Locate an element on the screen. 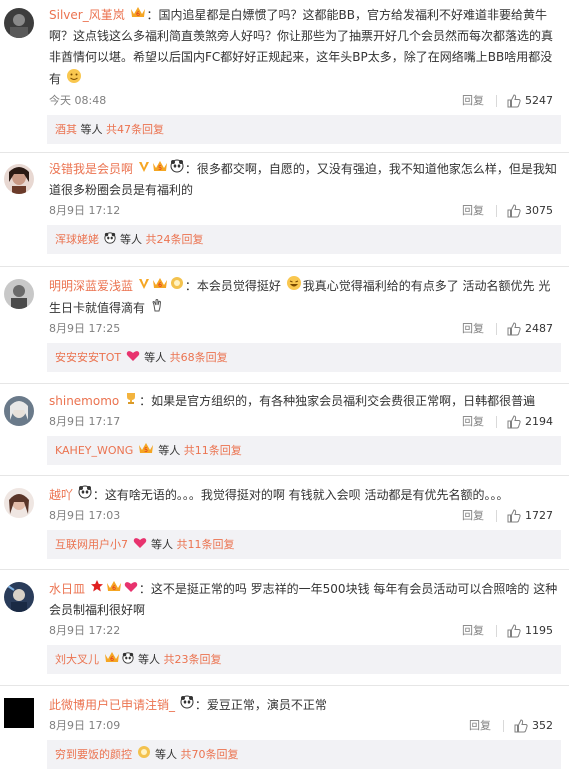  comment-body: ：爱豆正常，演员不正常 is located at coordinates (260, 705).